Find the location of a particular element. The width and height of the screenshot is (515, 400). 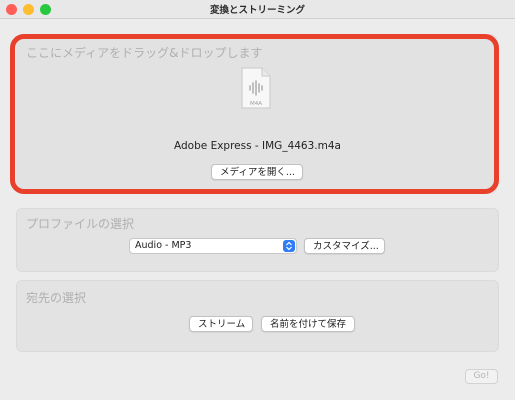

window-titlebar: 変換とストリーミング is located at coordinates (257, 9).